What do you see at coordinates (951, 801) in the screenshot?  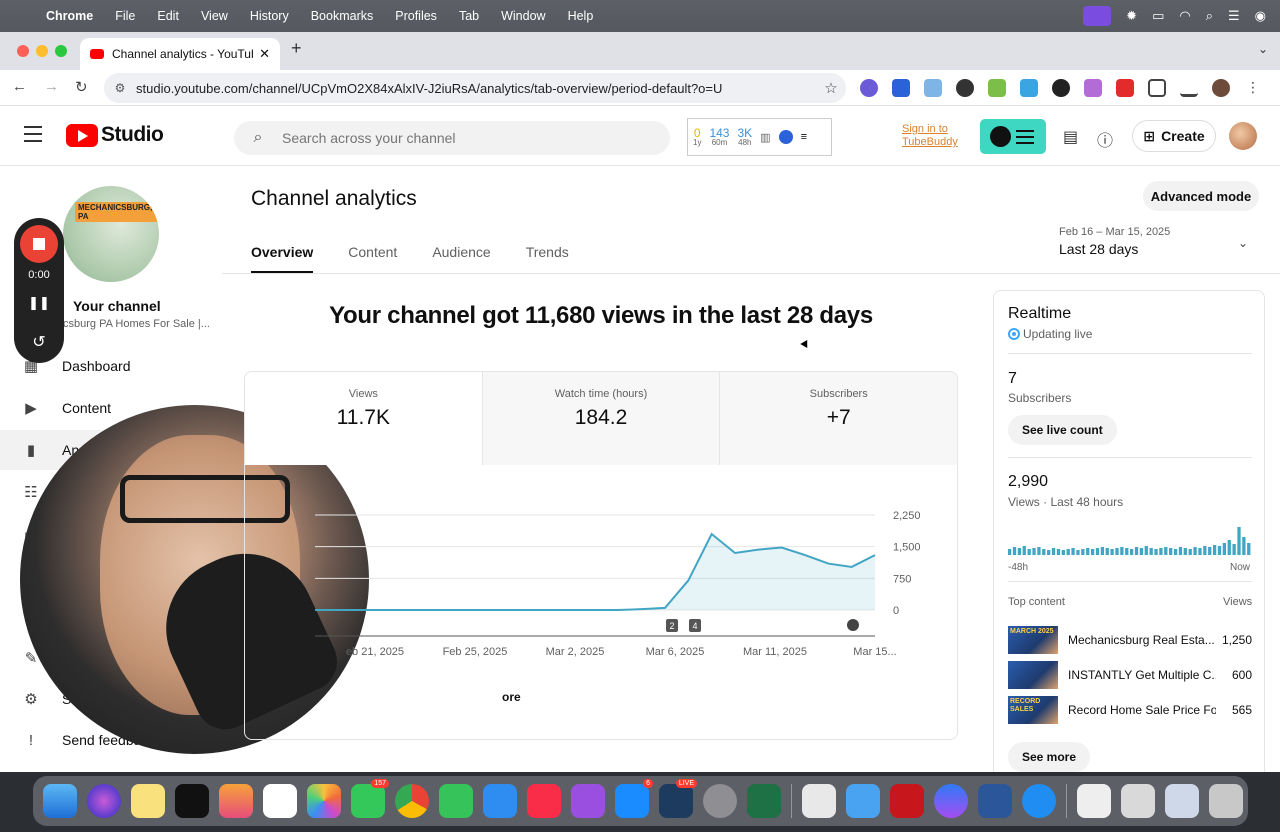 I see `messenger-icon` at bounding box center [951, 801].